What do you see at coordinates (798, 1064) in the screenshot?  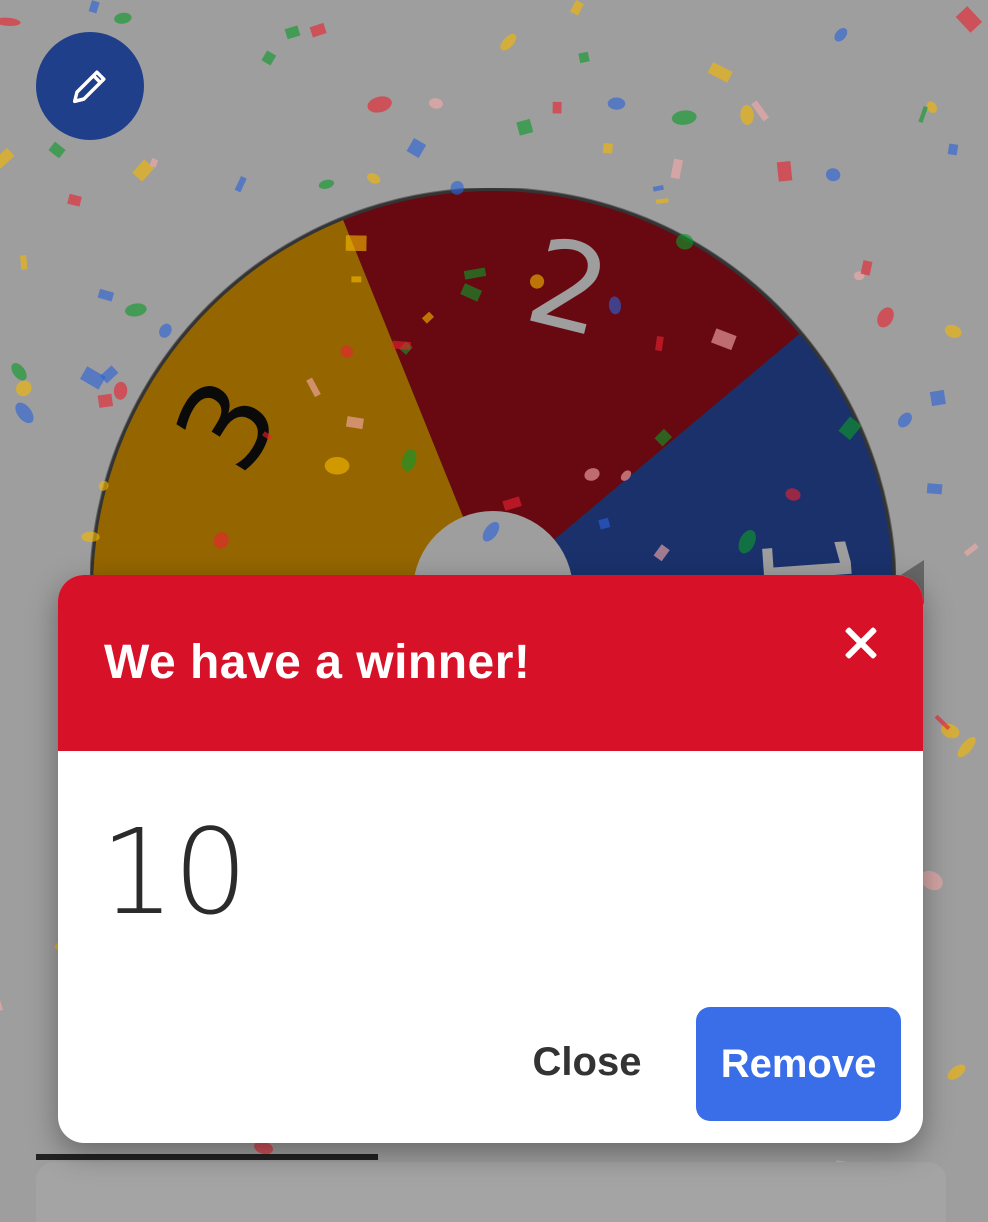 I see `remove-button: Remove` at bounding box center [798, 1064].